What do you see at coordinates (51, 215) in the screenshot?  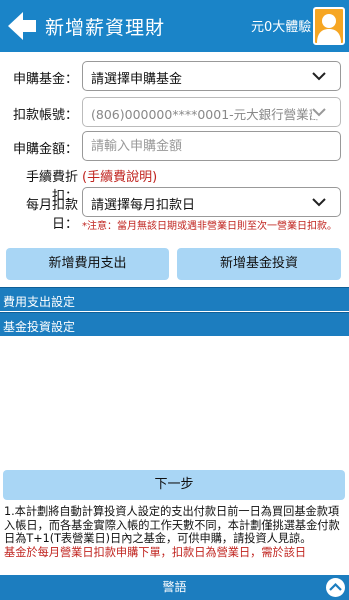 I see `day-label: 每月扣款日：` at bounding box center [51, 215].